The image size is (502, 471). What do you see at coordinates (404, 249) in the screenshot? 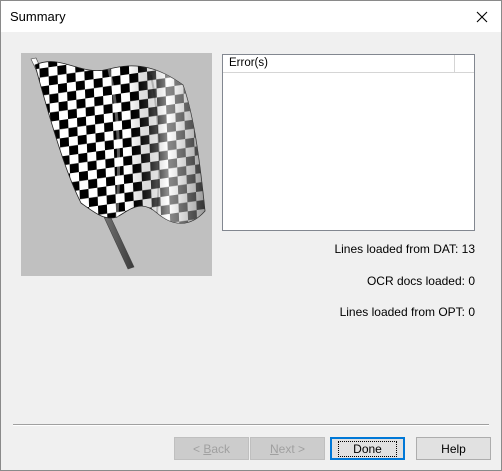
I see `stat-dat-lines: Lines loaded from DAT: 13` at bounding box center [404, 249].